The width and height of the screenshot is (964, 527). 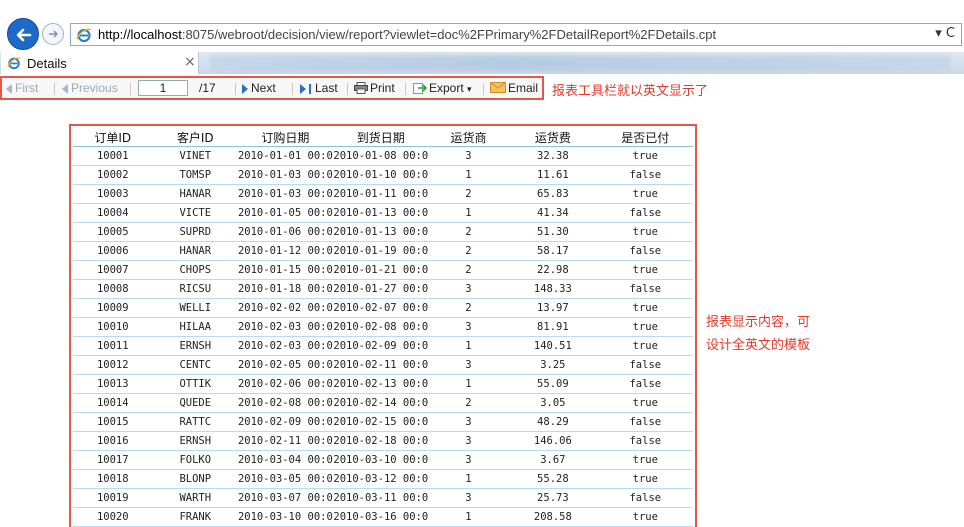 What do you see at coordinates (380, 194) in the screenshot?
I see `table-cell: 2010-01-11 00:0` at bounding box center [380, 194].